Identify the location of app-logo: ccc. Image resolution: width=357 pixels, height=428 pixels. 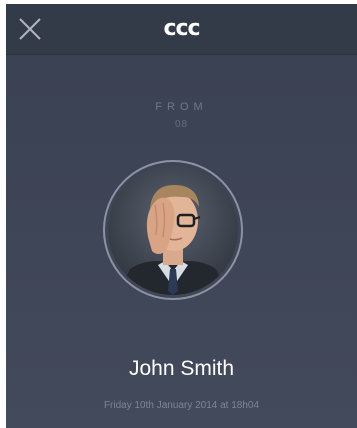
(181, 28).